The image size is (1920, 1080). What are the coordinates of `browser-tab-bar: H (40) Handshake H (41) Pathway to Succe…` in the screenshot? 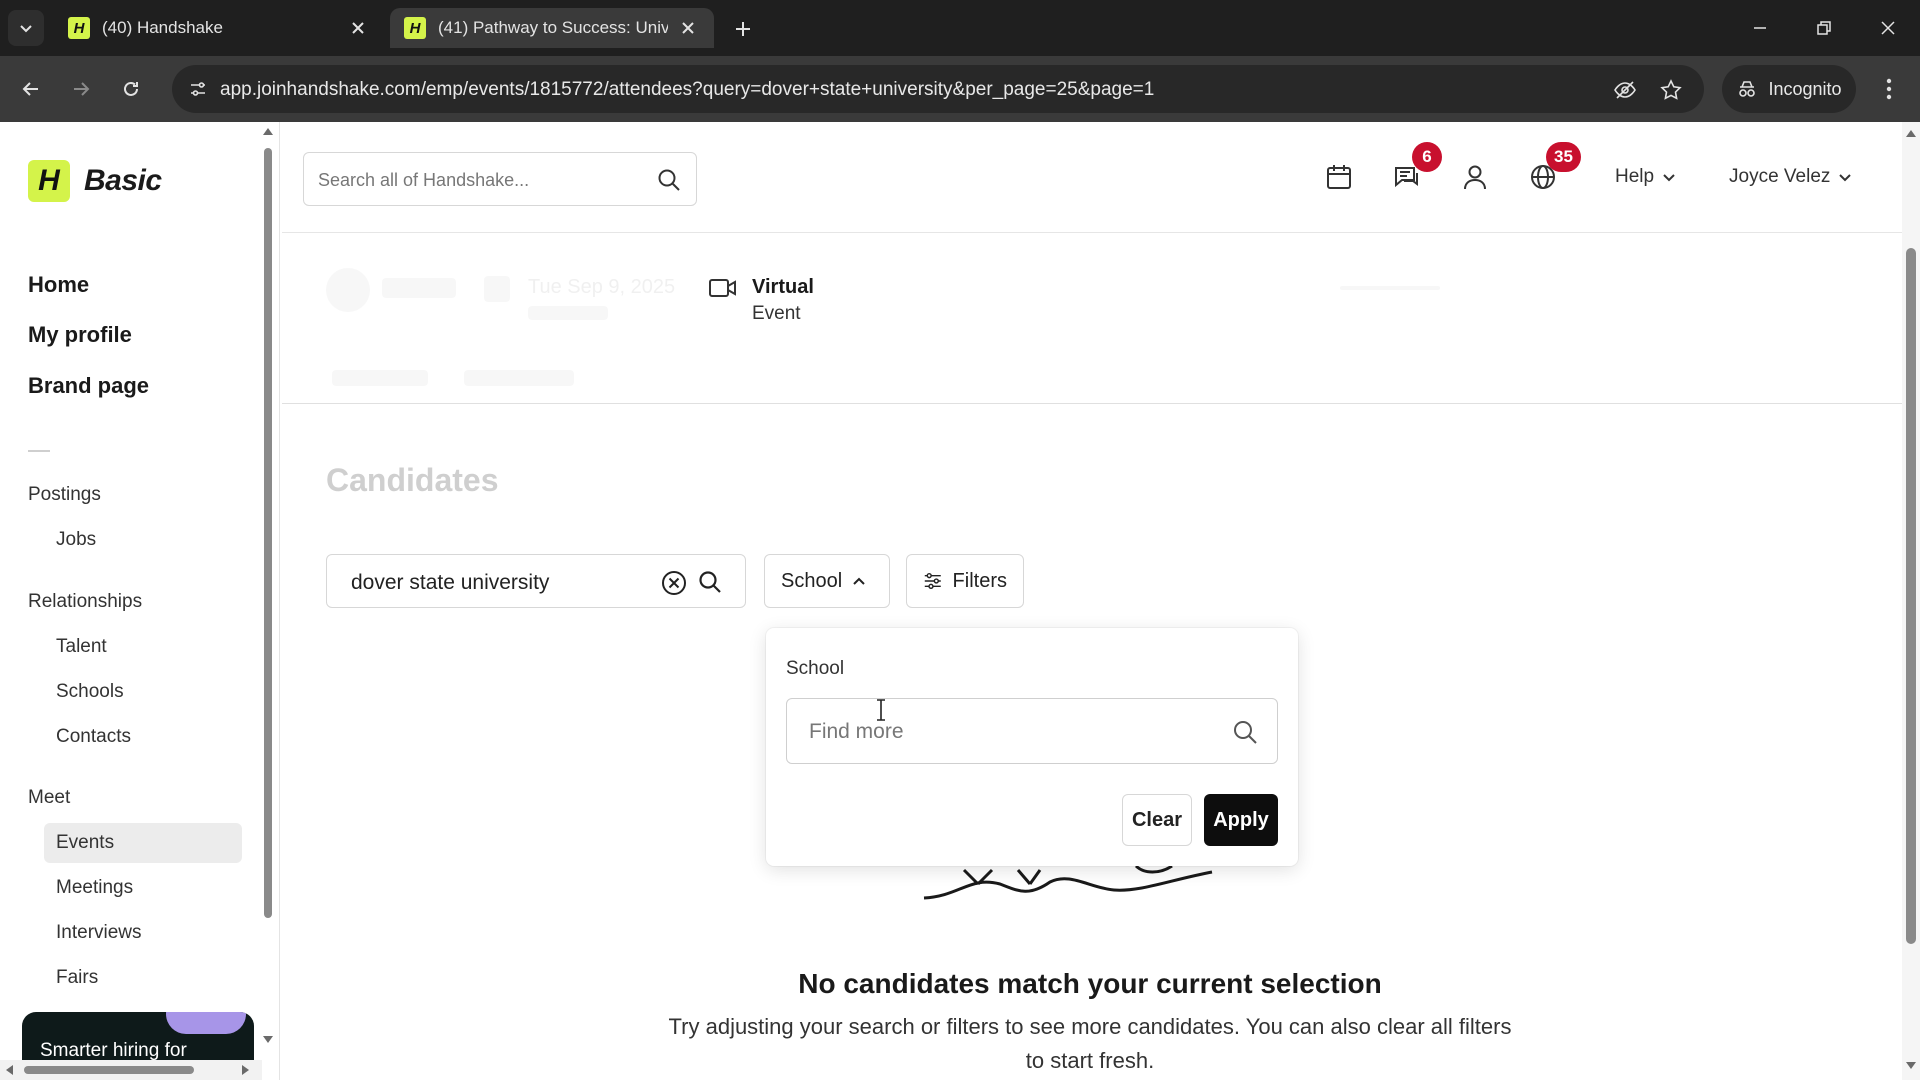 It's located at (960, 28).